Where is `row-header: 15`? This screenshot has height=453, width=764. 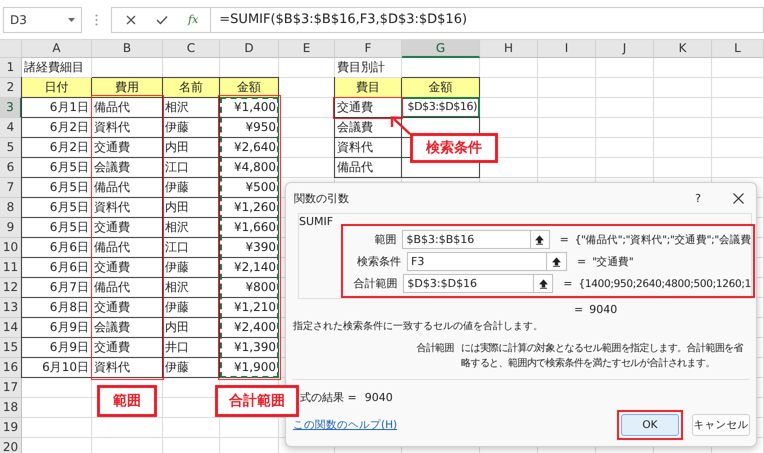
row-header: 15 is located at coordinates (11, 348).